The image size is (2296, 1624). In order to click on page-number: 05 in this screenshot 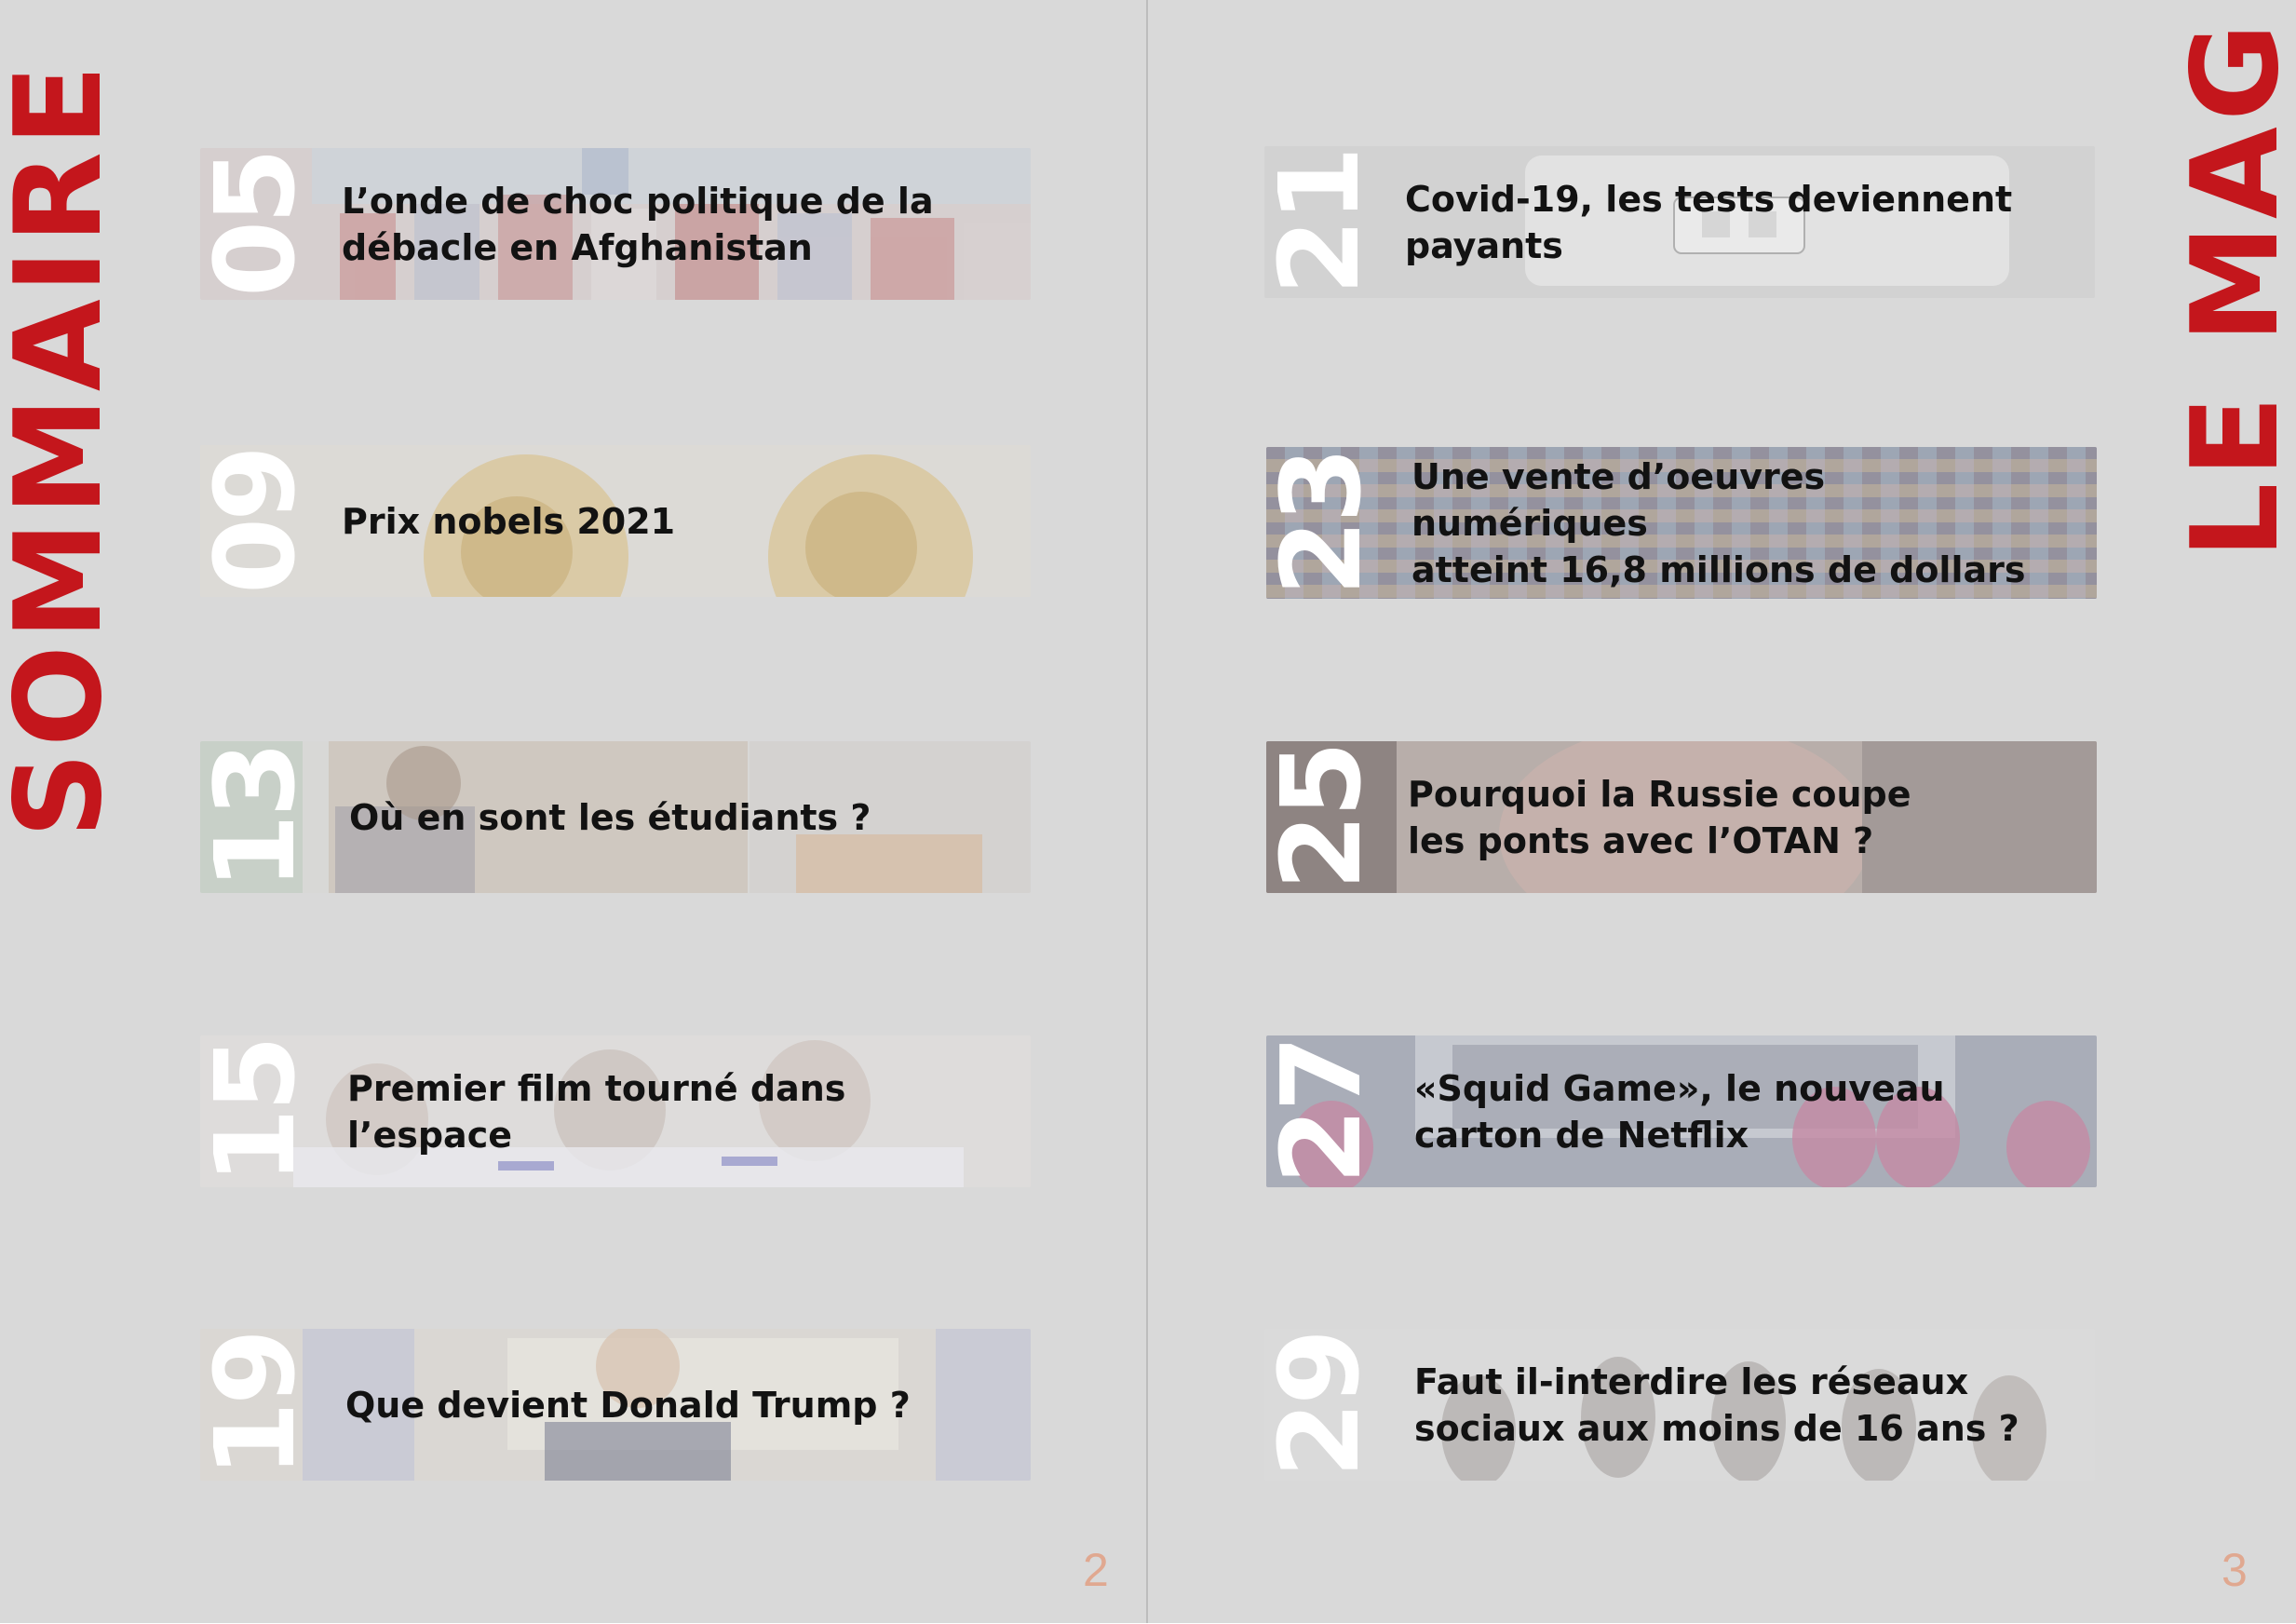, I will do `click(256, 224)`.